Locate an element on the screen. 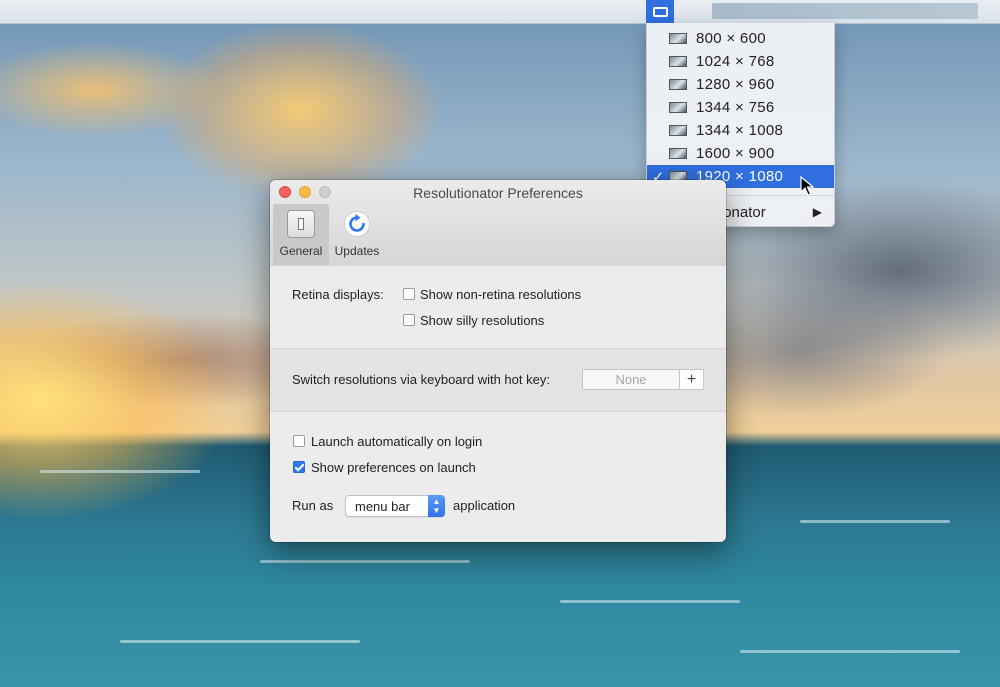  run-as-suffix: application is located at coordinates (484, 505).